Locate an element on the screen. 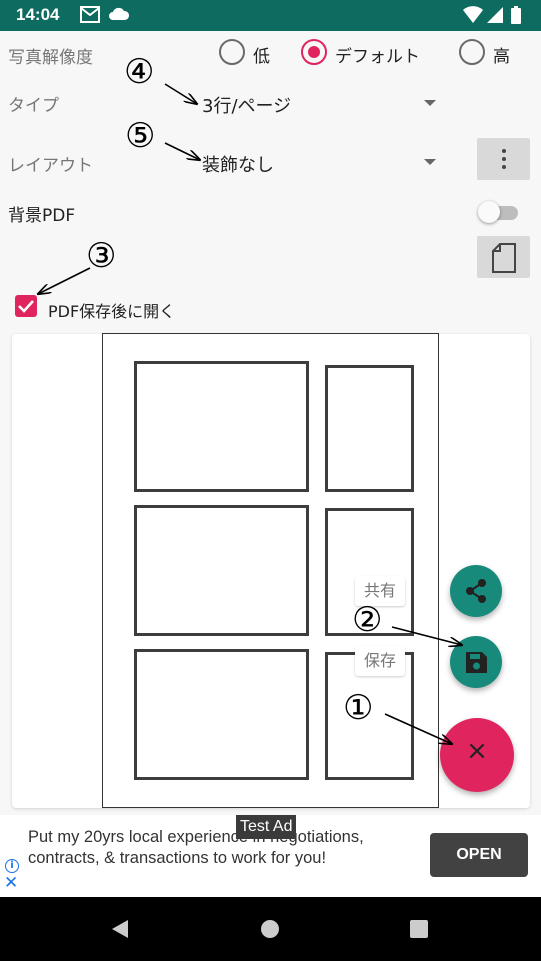 The width and height of the screenshot is (541, 961). callout-4: ④ is located at coordinates (139, 72).